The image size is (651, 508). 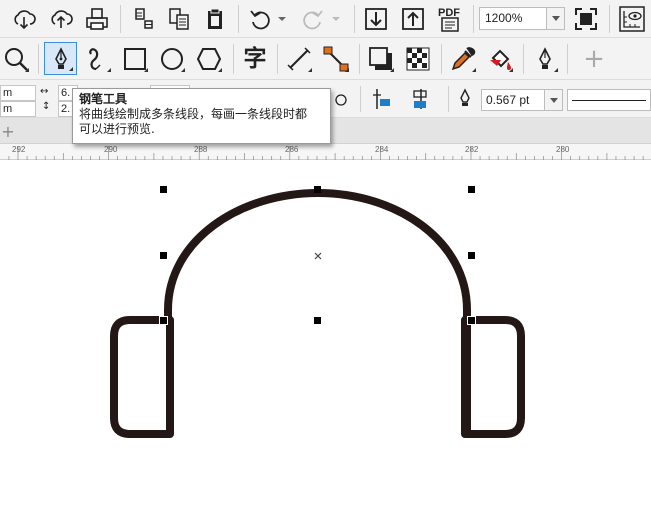 I want to click on pen-tool-tooltip: 钢笔工具 将曲线绘制成多条线段，每画一条线段时都 可以进行预览., so click(x=201, y=116).